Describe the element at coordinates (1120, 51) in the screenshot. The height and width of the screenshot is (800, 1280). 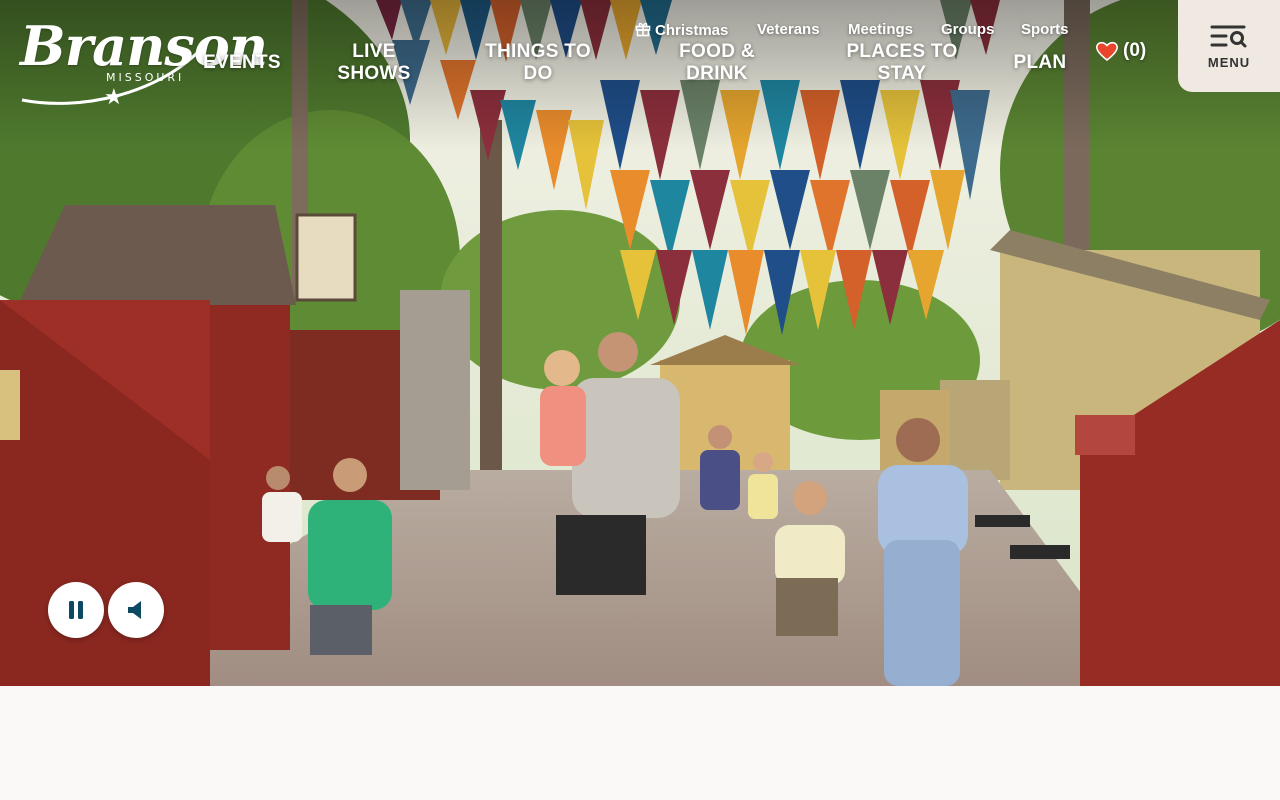
I see `favorites-button: (0)` at that location.